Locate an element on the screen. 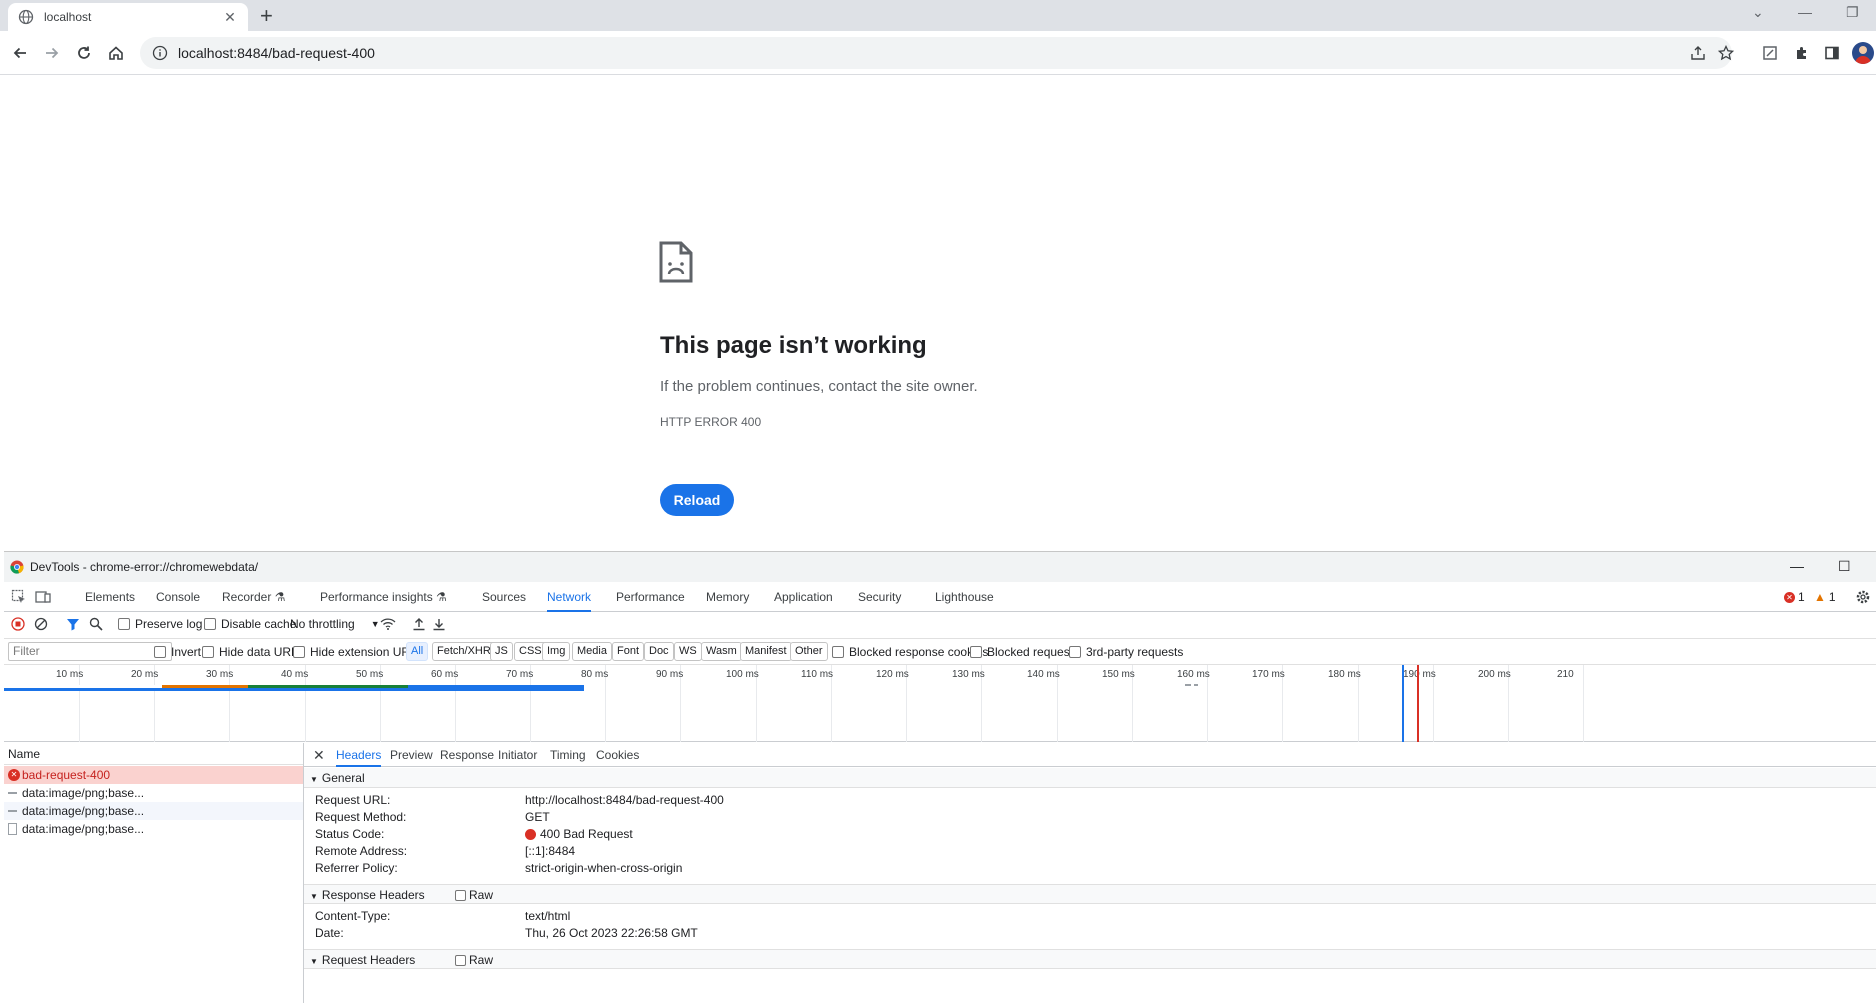 This screenshot has height=1003, width=1876. request-row: ✕ bad-request-400 is located at coordinates (153, 775).